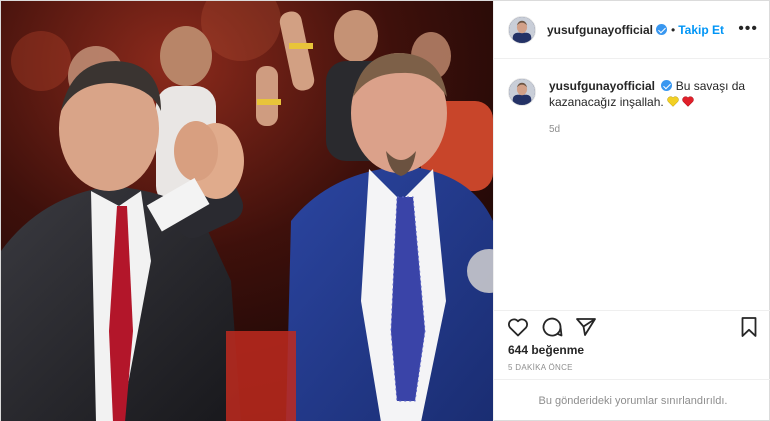 The height and width of the screenshot is (421, 770). I want to click on caption-avatar, so click(522, 92).